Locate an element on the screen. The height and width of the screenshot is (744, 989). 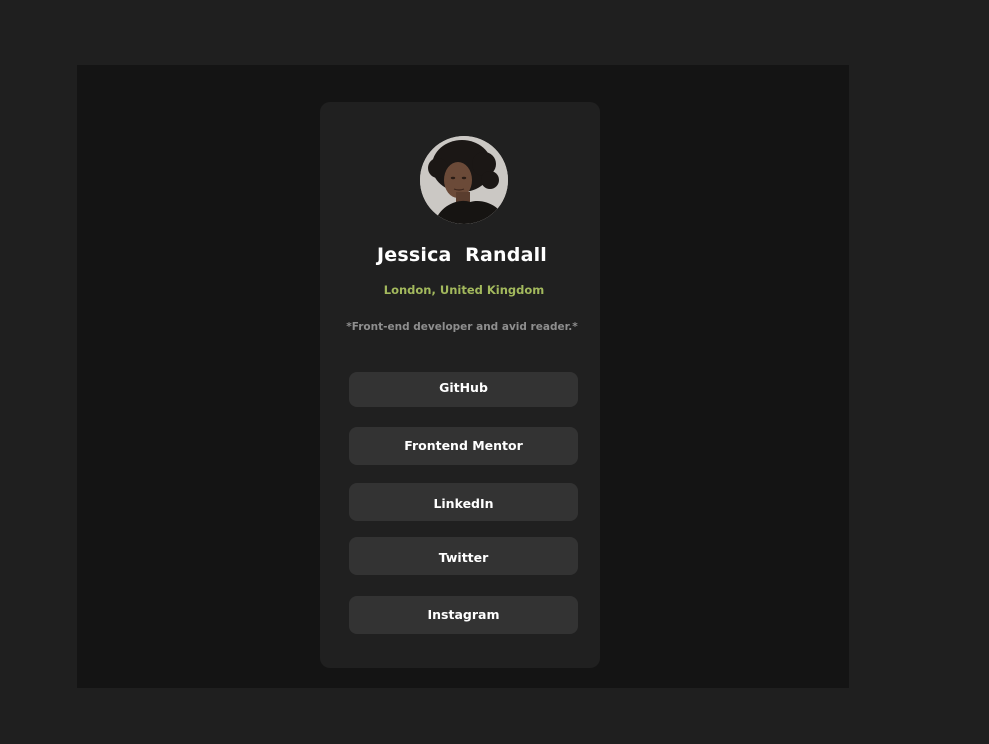
profile-bio: *Front-end developer and avid reader.* is located at coordinates (462, 327).